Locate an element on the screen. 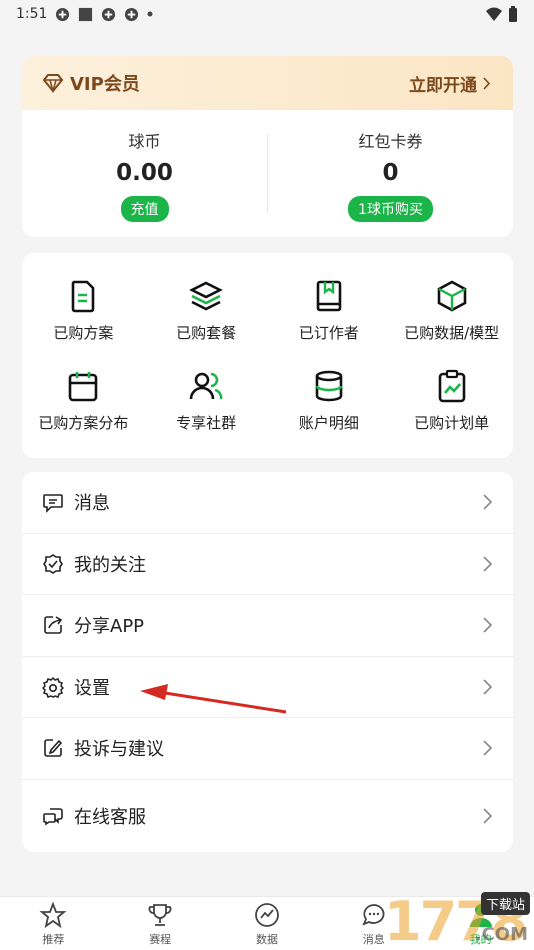  menu-label: 在线客服 is located at coordinates (110, 817).